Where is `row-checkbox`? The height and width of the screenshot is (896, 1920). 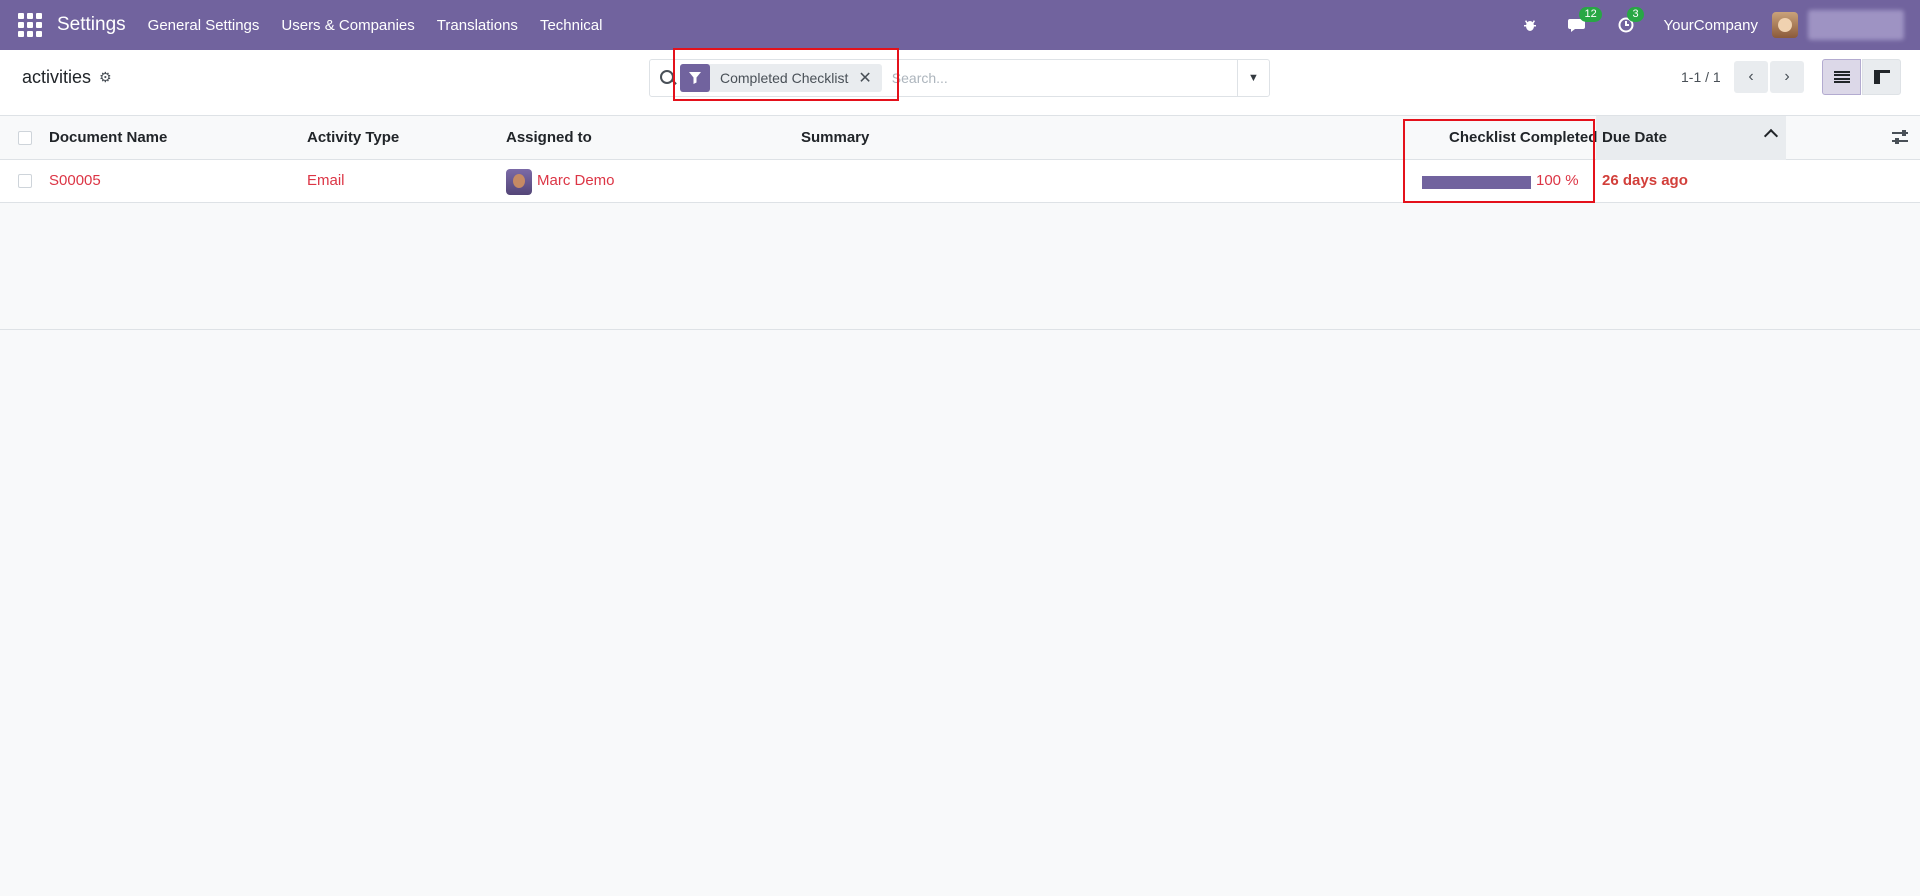
row-checkbox is located at coordinates (25, 181).